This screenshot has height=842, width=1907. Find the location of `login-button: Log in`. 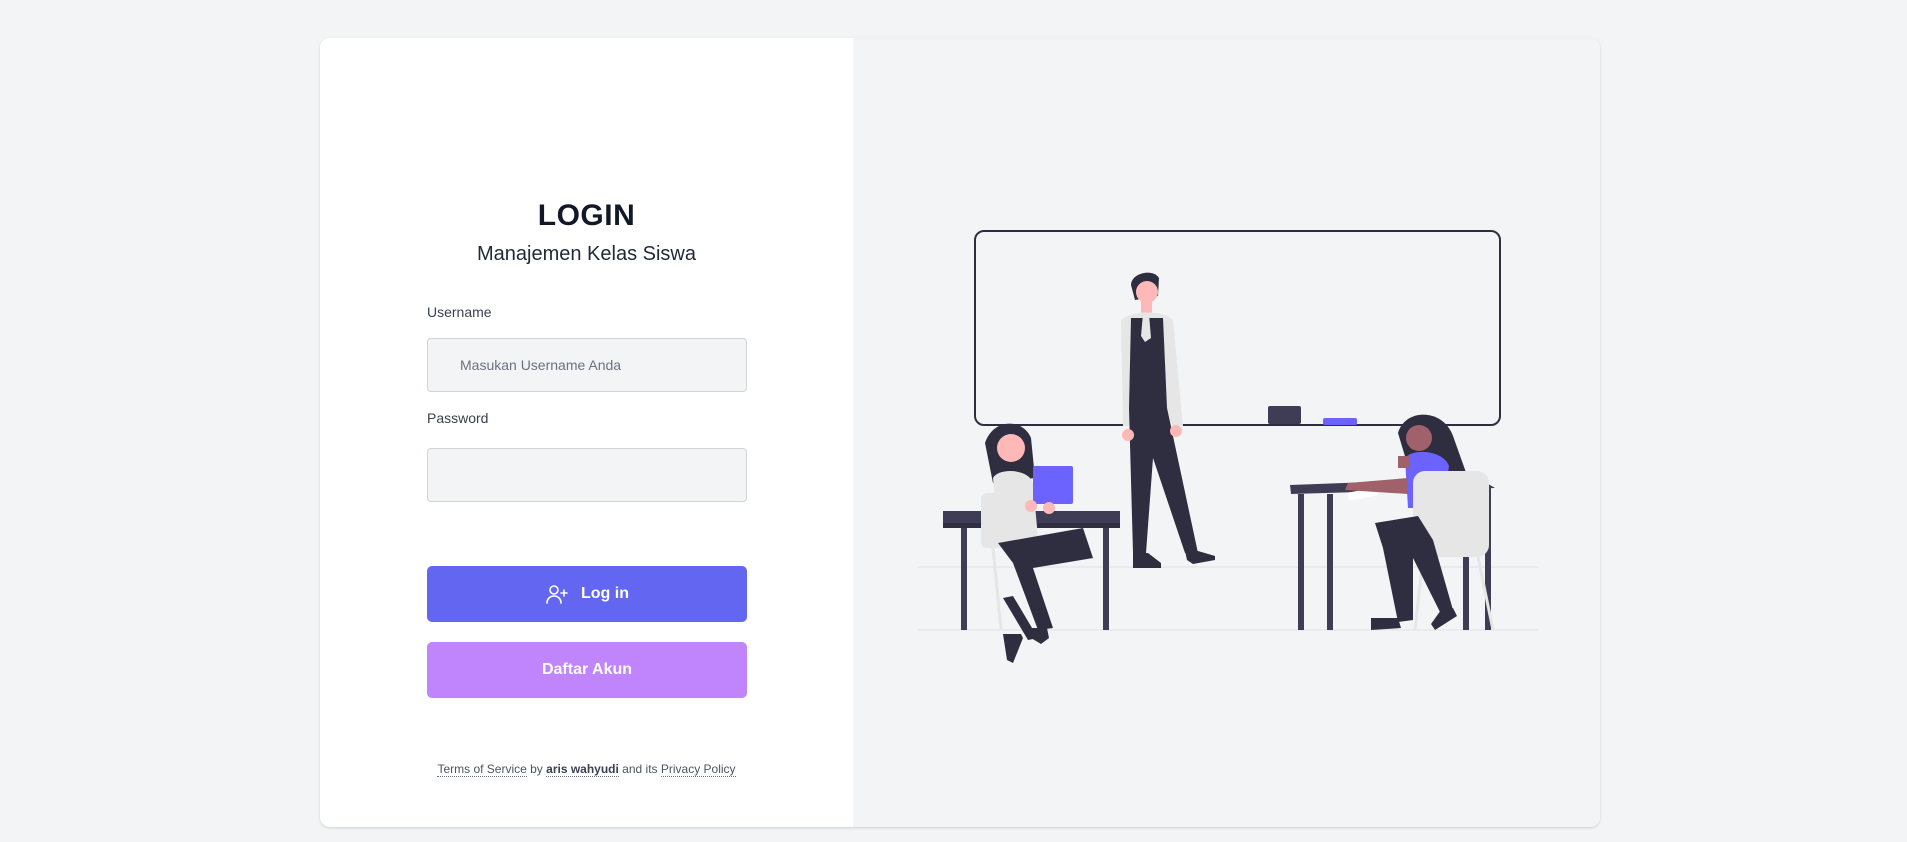

login-button: Log in is located at coordinates (587, 594).